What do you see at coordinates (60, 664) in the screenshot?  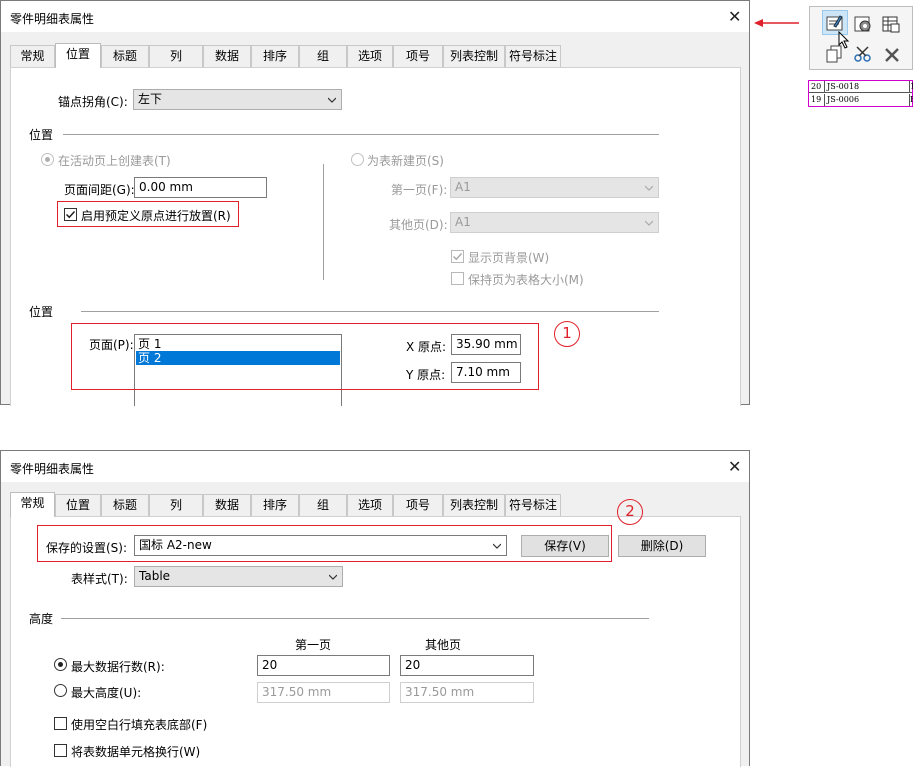 I see `radio-max-data-rows` at bounding box center [60, 664].